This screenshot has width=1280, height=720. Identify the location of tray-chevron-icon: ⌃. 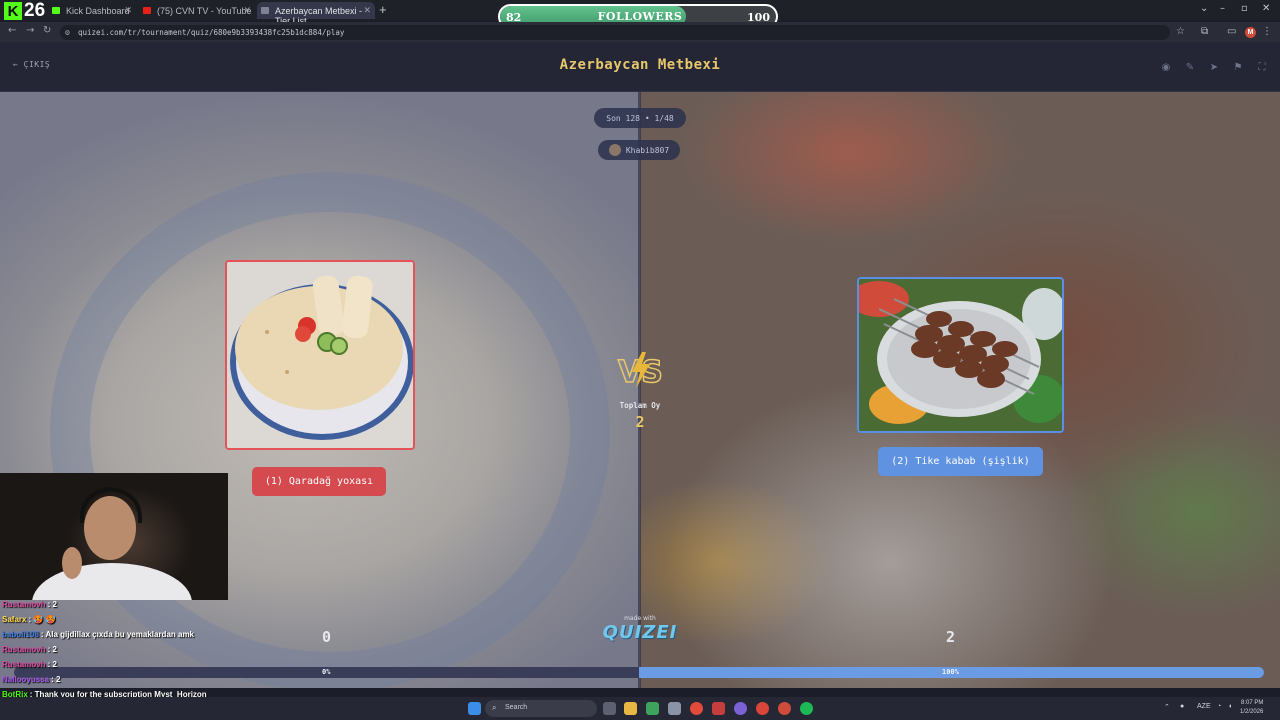
(1167, 707).